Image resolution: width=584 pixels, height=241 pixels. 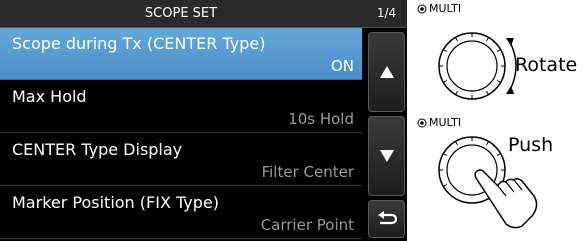 What do you see at coordinates (181, 13) in the screenshot?
I see `menu-title: SCOPE SET` at bounding box center [181, 13].